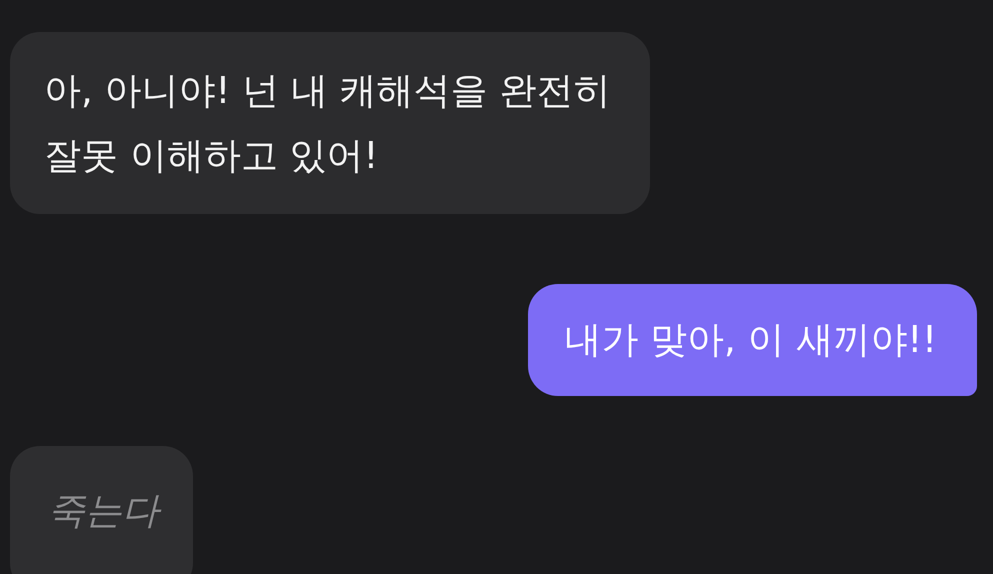 This screenshot has height=574, width=993. What do you see at coordinates (752, 340) in the screenshot?
I see `sent-message-bubble: 내가 맞아, 이 새끼야!!` at bounding box center [752, 340].